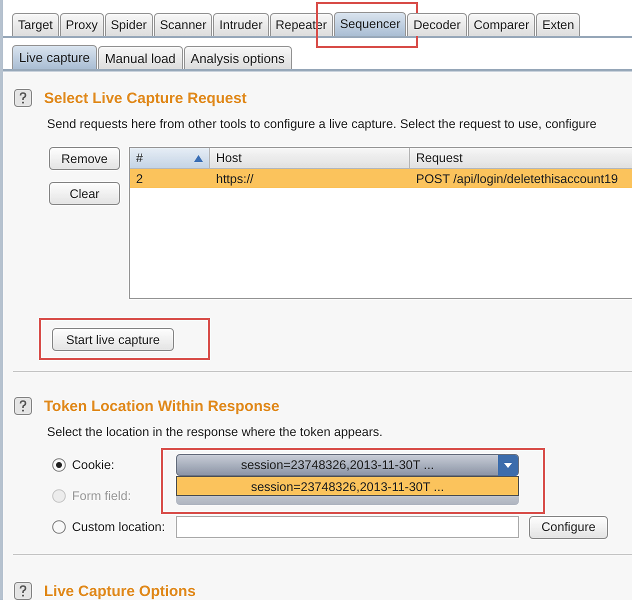 The image size is (632, 612). Describe the element at coordinates (35, 24) in the screenshot. I see `tab: Target` at that location.